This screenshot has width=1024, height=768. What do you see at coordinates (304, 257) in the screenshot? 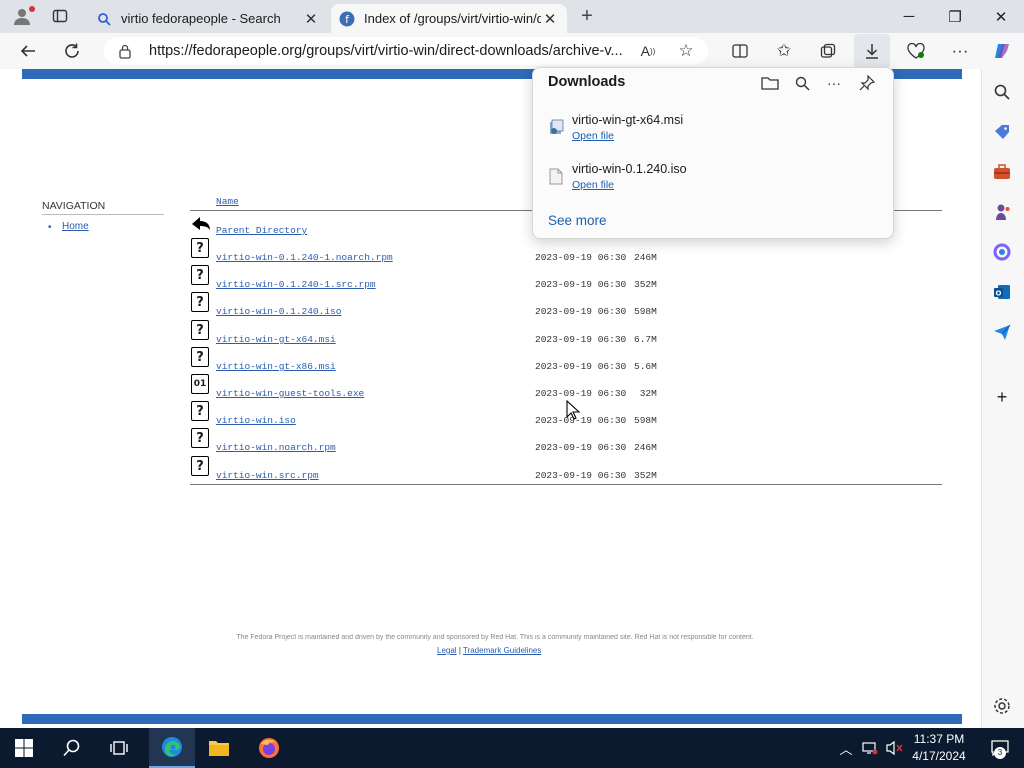
I see `file-link: virtio-win-0.1.240-1.noarch.rpm` at bounding box center [304, 257].